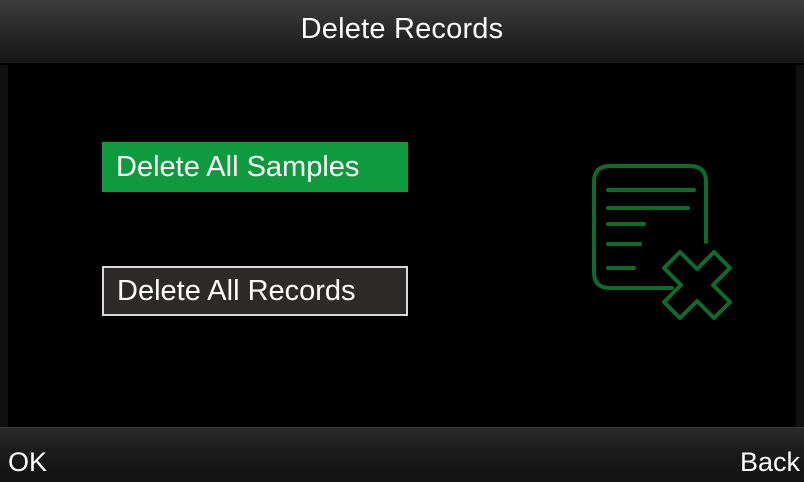  What do you see at coordinates (4, 246) in the screenshot?
I see `left-edge` at bounding box center [4, 246].